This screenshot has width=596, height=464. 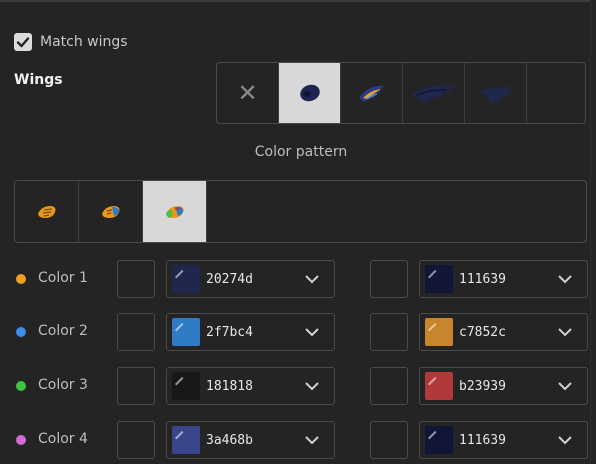 What do you see at coordinates (63, 278) in the screenshot?
I see `color-1-label: Color 1` at bounding box center [63, 278].